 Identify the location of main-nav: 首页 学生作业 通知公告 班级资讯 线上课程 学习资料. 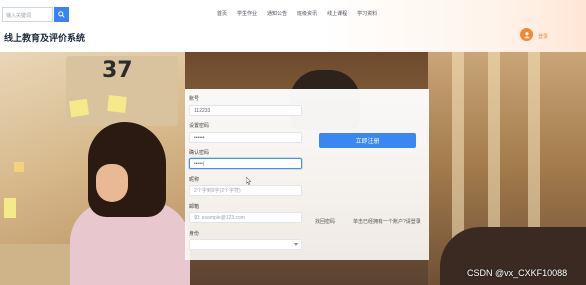
(297, 13).